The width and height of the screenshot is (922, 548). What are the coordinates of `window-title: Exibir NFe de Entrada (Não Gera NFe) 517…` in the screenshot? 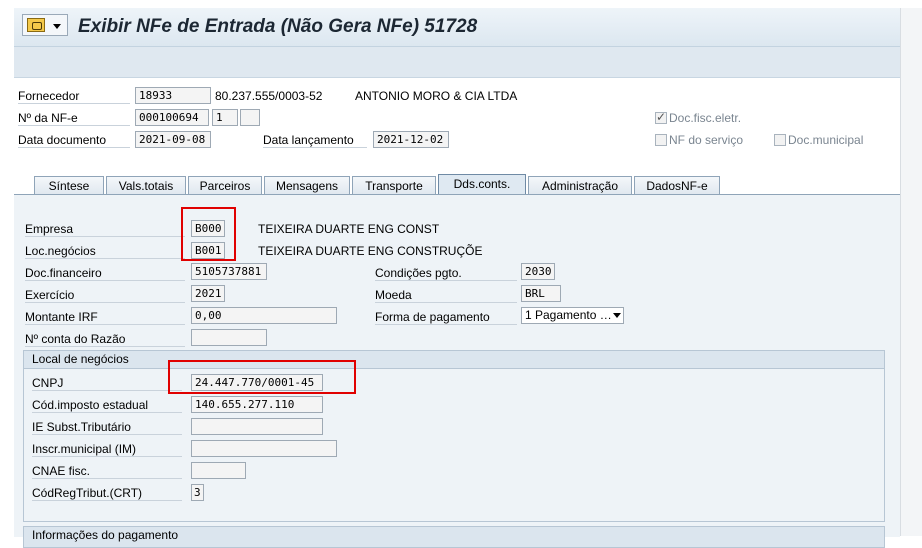 It's located at (278, 26).